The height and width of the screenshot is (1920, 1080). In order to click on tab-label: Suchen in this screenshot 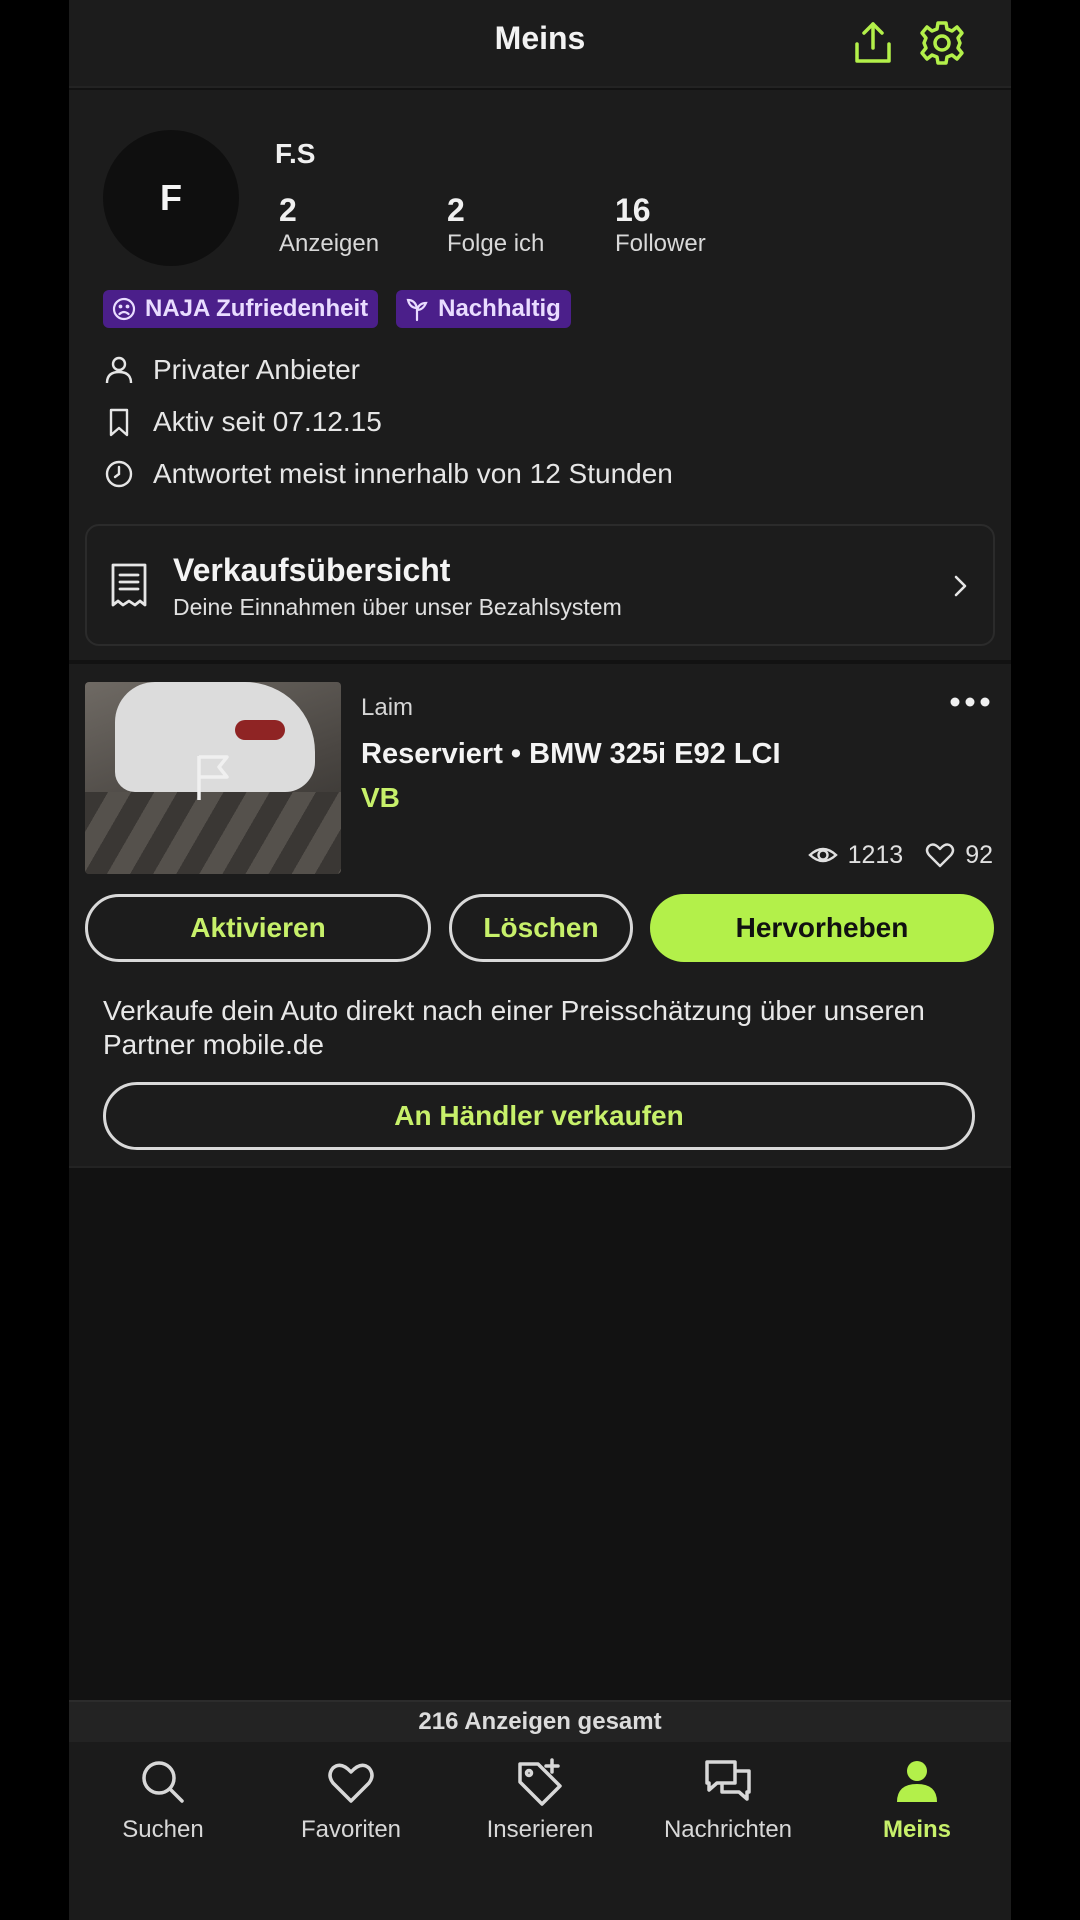, I will do `click(163, 1829)`.